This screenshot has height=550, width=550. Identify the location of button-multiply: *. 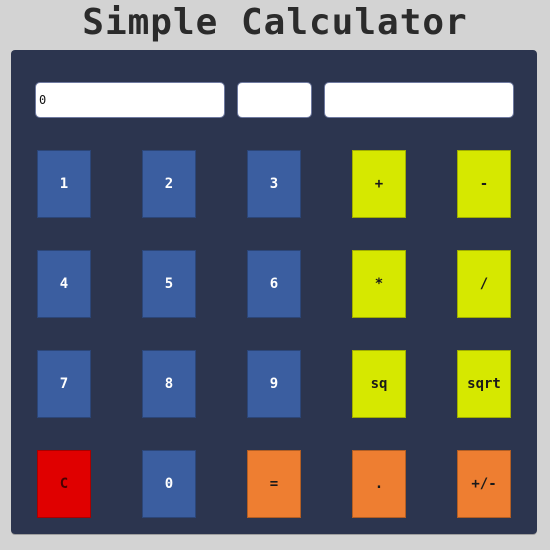
(379, 284).